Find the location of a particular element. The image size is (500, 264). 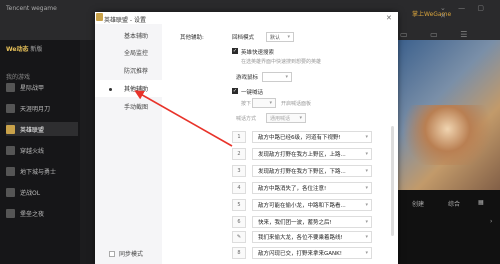

message-row: 2 发现敌方打野在我方上野区，上路... ▾ is located at coordinates (307, 154).